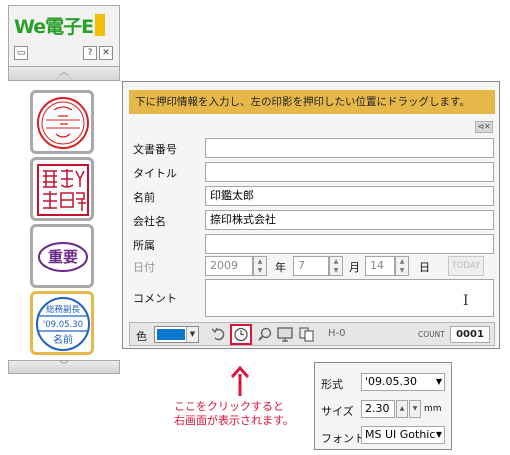  What do you see at coordinates (285, 334) in the screenshot?
I see `monitor-icon` at bounding box center [285, 334].